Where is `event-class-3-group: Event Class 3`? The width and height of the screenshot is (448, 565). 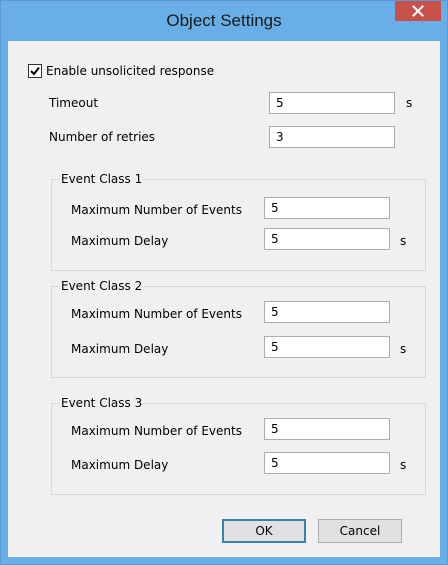
event-class-3-group: Event Class 3 is located at coordinates (238, 445).